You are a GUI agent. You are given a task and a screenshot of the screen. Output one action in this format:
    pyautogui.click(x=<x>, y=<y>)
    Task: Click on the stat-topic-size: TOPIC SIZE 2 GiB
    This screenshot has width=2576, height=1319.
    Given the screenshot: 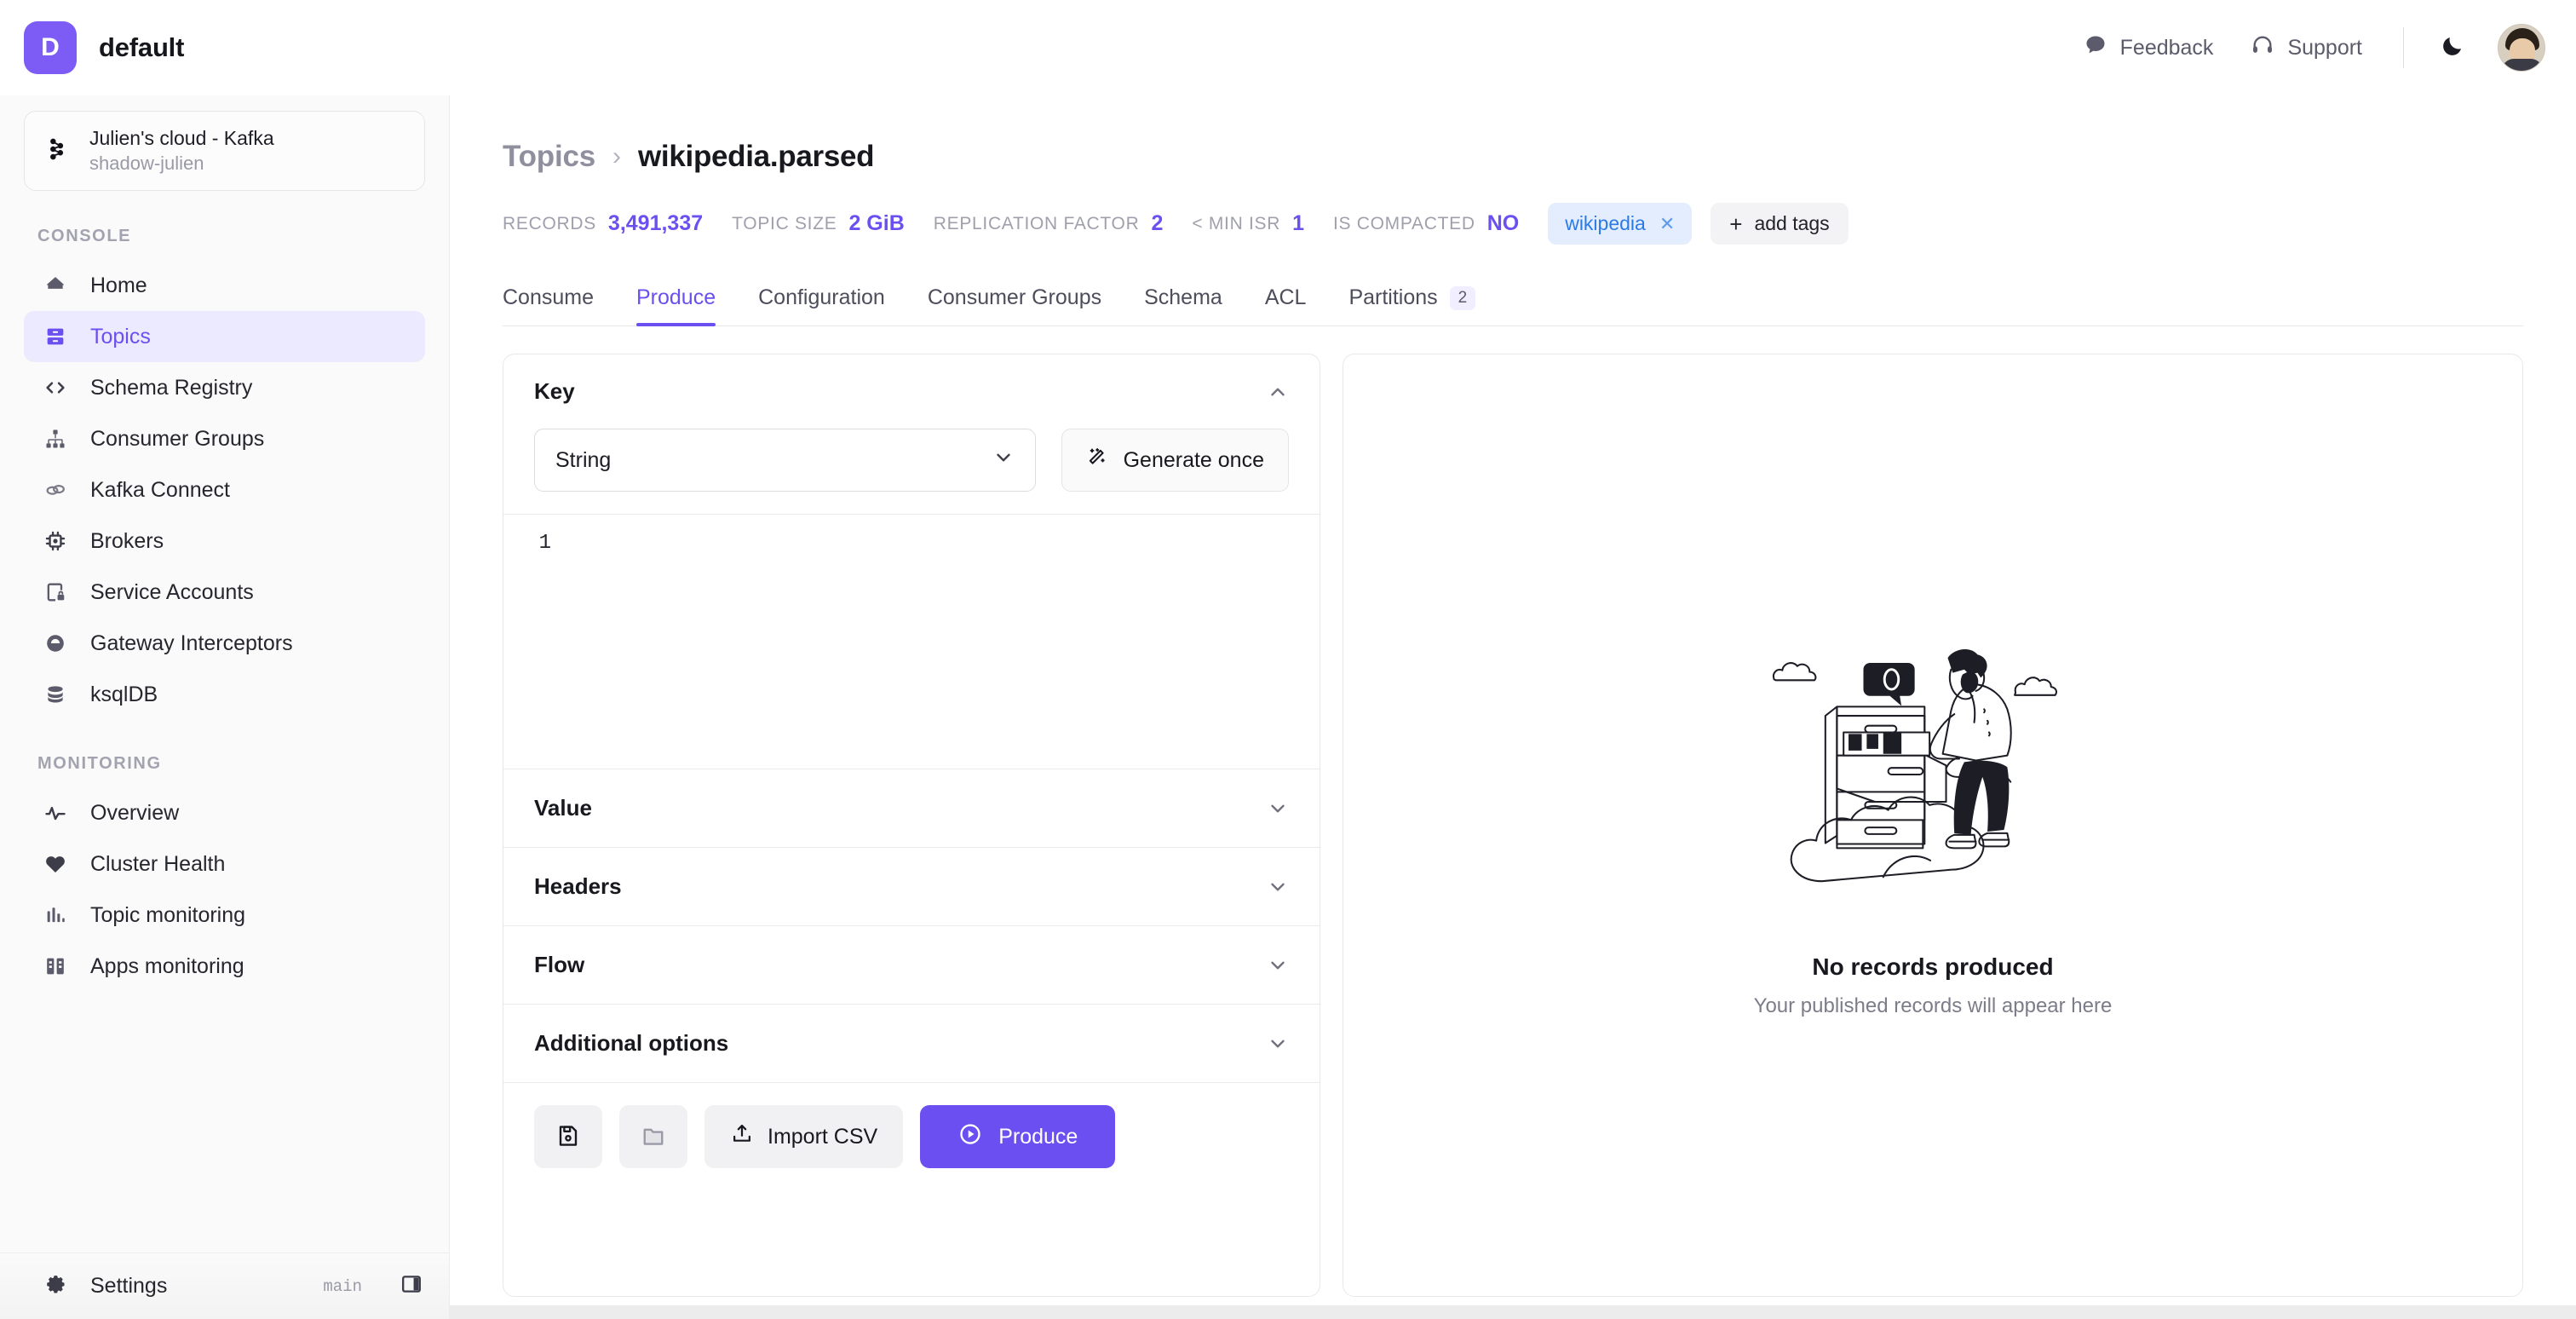 What is the action you would take?
    pyautogui.click(x=819, y=224)
    